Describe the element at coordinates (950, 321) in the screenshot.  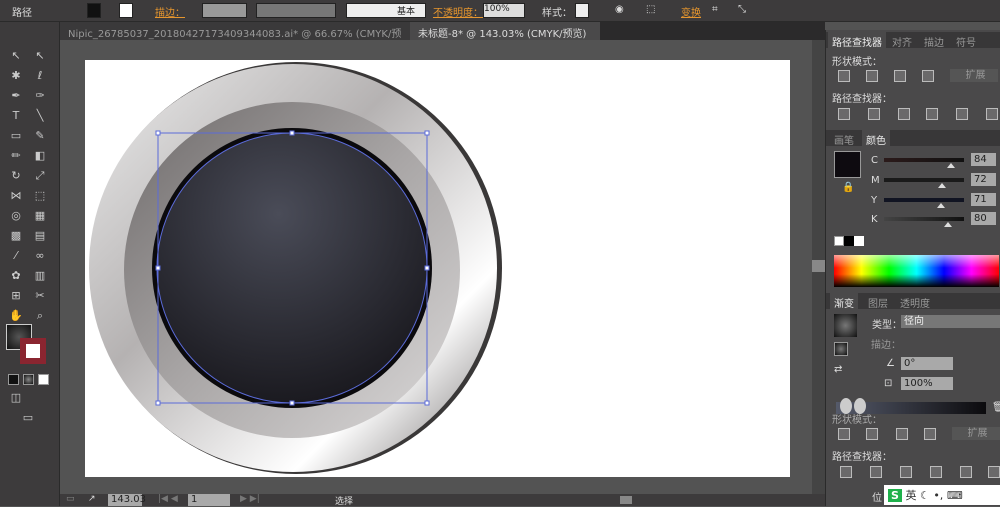
I see `gradient-type-dropdown: 径向` at that location.